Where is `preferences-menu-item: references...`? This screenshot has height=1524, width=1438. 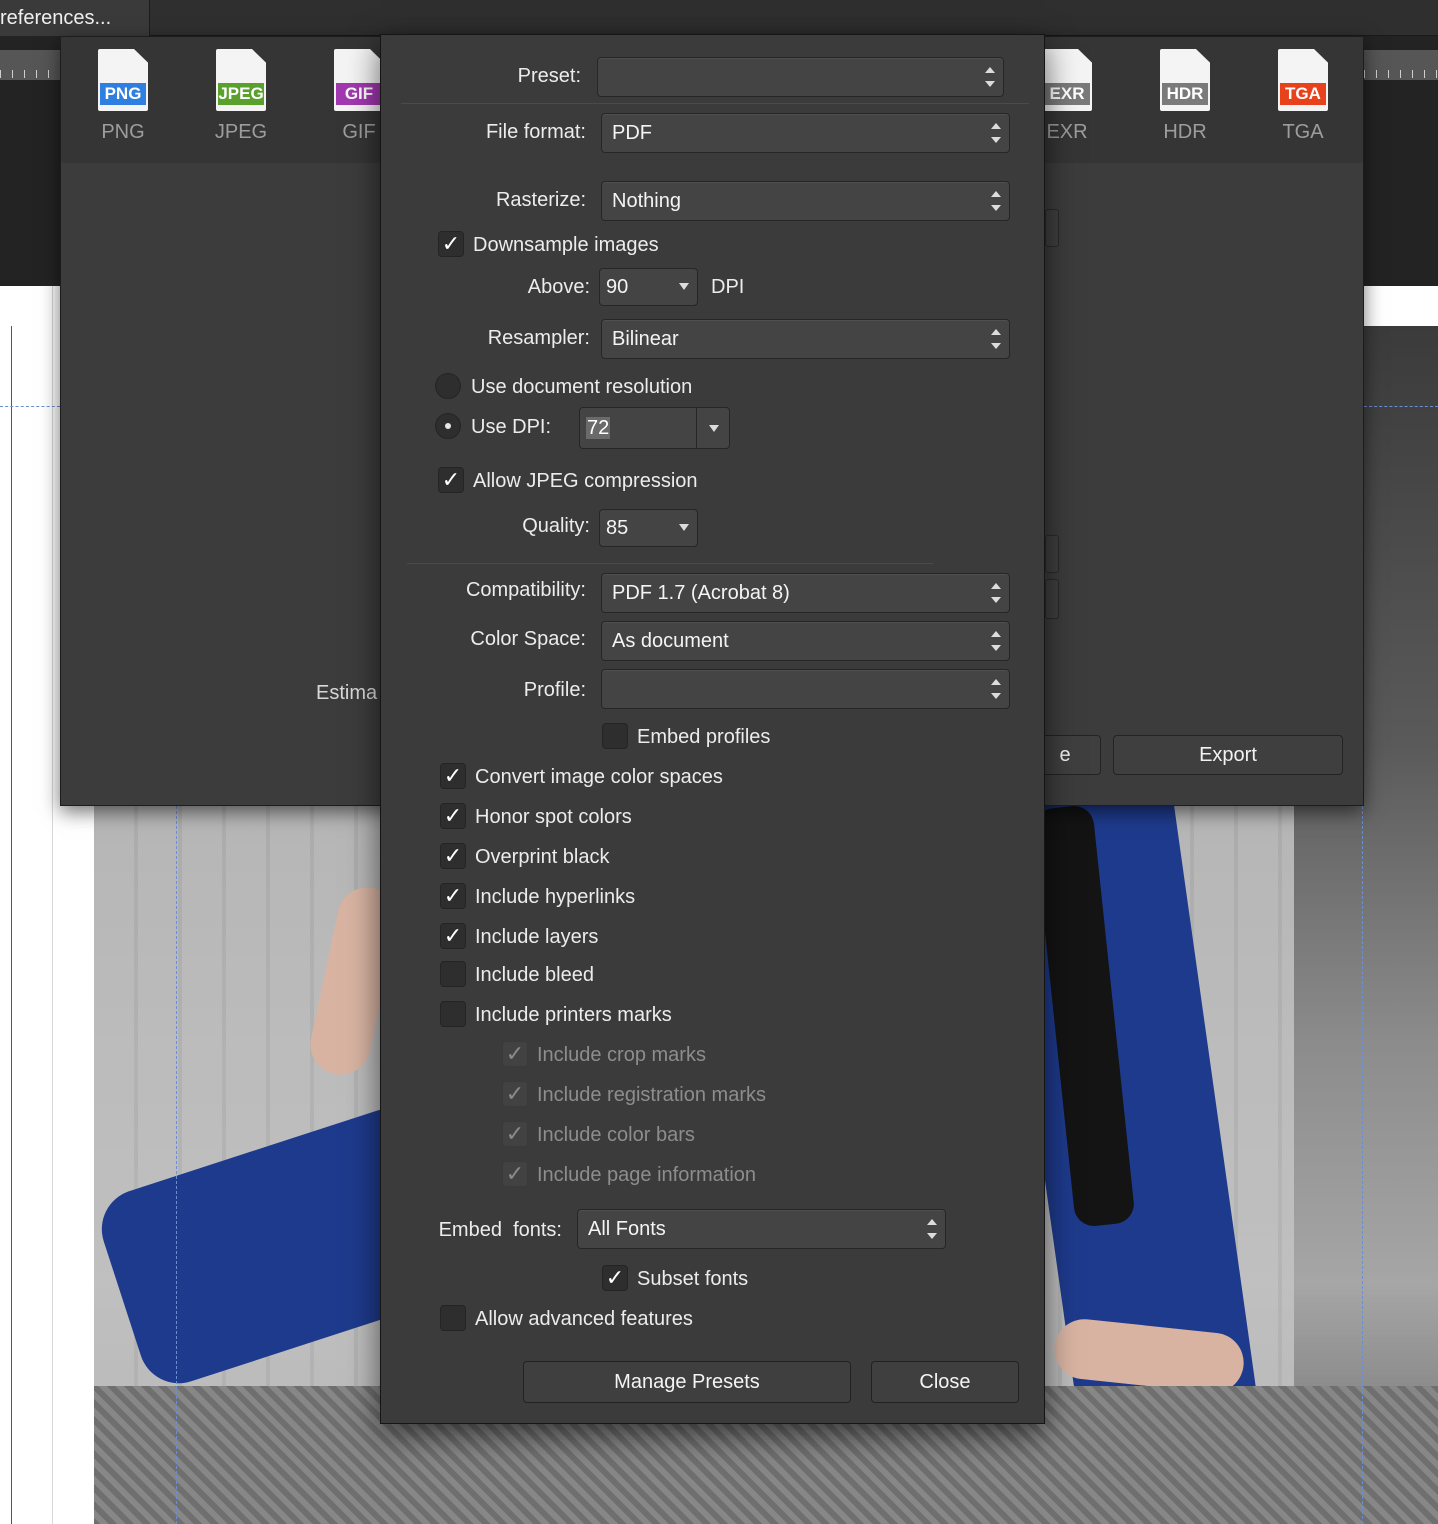
preferences-menu-item: references... is located at coordinates (75, 18).